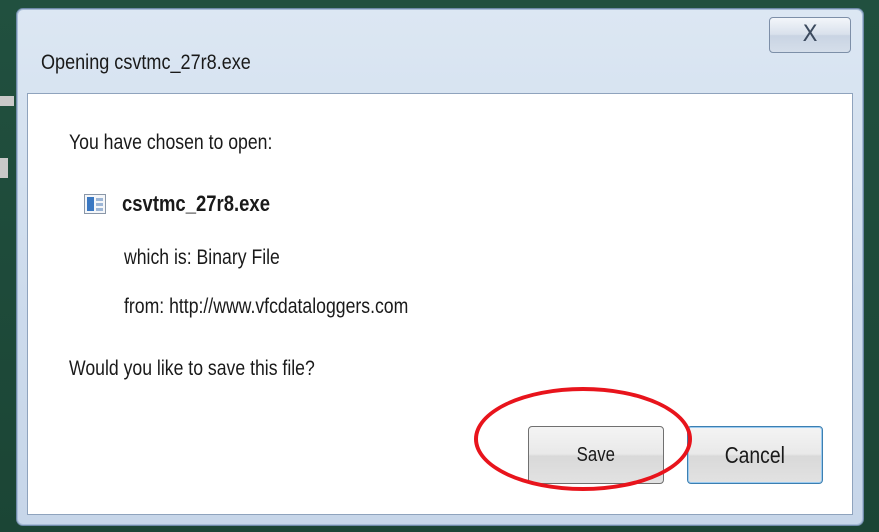 This screenshot has height=532, width=879. I want to click on cancel-button: Cancel, so click(755, 455).